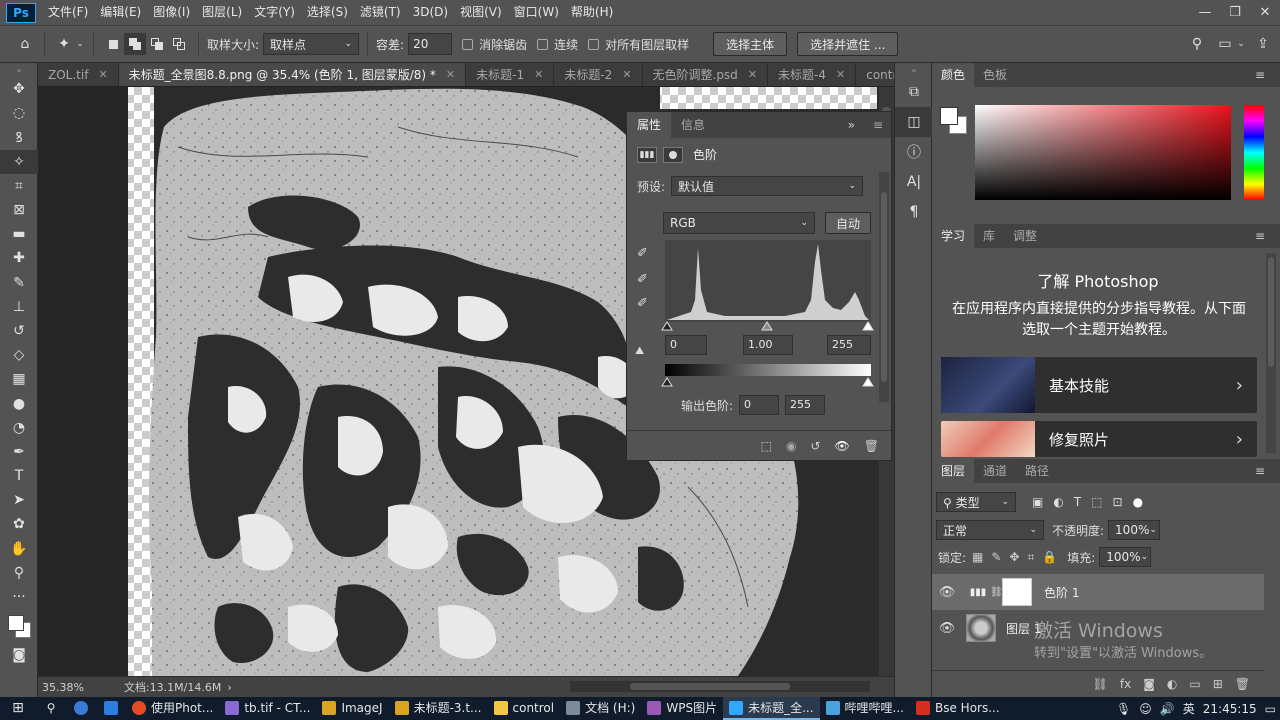  I want to click on search-icon: ⚲, so click(51, 708).